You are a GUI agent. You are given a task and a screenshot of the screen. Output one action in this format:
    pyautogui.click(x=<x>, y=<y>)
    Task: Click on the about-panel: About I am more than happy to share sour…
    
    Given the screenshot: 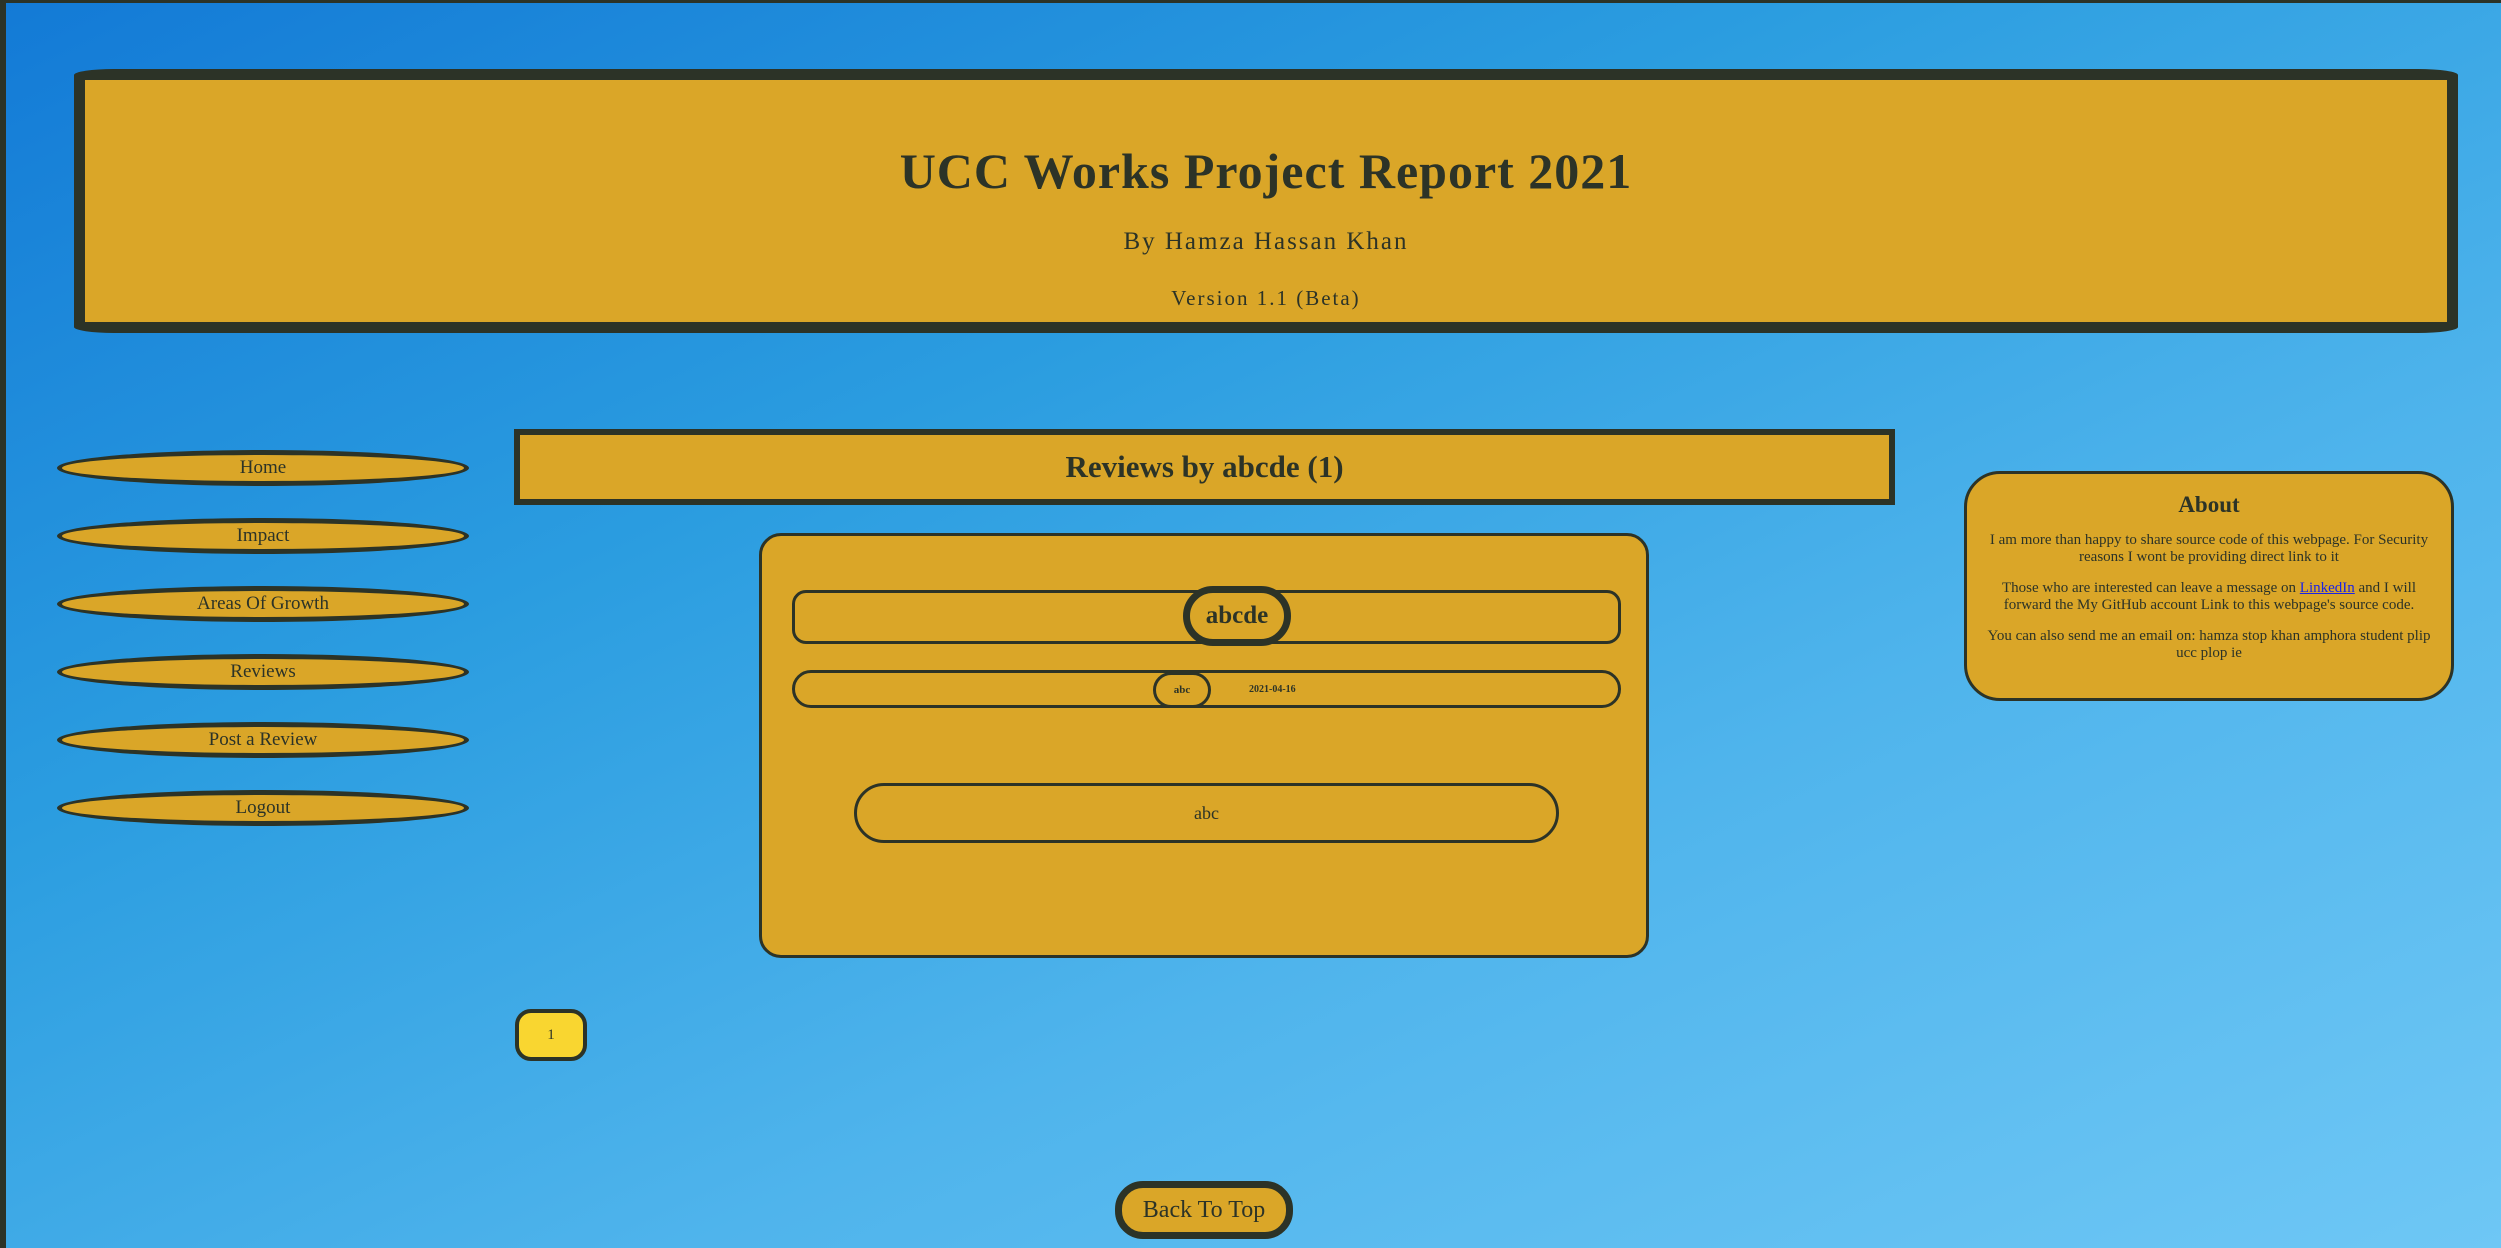 What is the action you would take?
    pyautogui.click(x=2209, y=586)
    